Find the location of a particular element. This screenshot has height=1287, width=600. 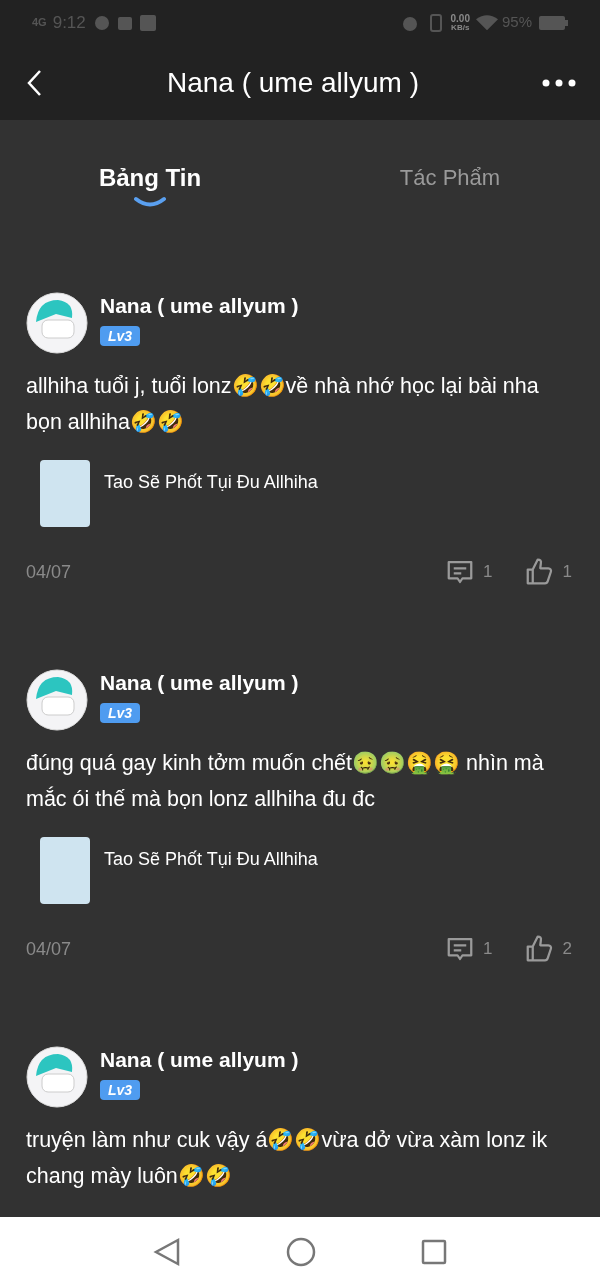

wifi-icon is located at coordinates (486, 22).